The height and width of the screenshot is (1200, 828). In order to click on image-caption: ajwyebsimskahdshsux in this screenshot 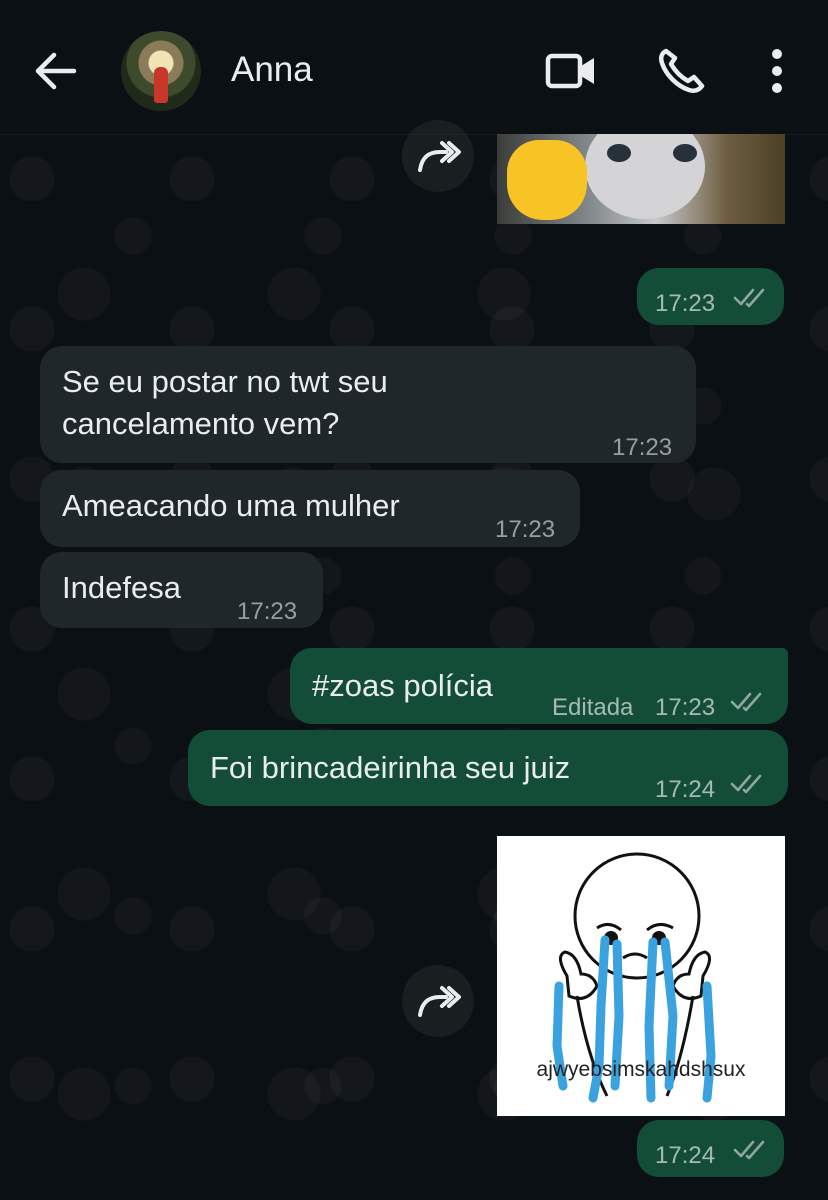, I will do `click(641, 1069)`.